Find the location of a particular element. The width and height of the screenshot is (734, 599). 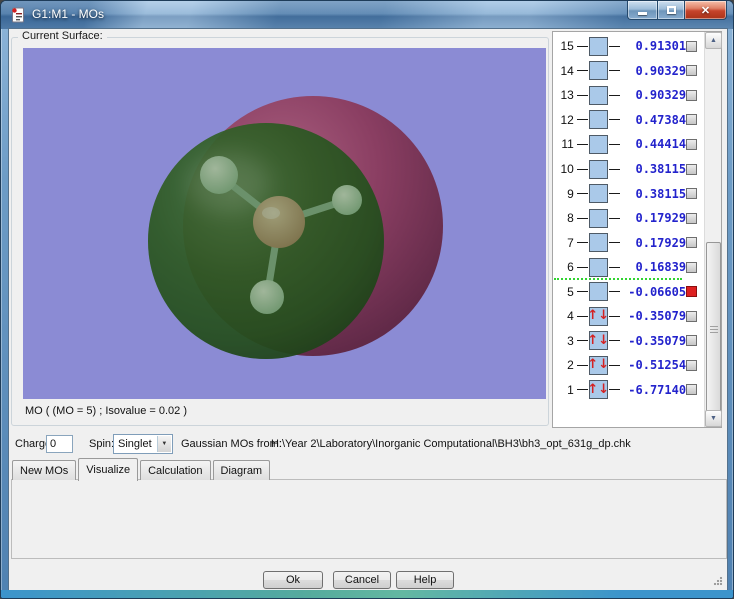

visualize-tab-pane is located at coordinates (369, 519).